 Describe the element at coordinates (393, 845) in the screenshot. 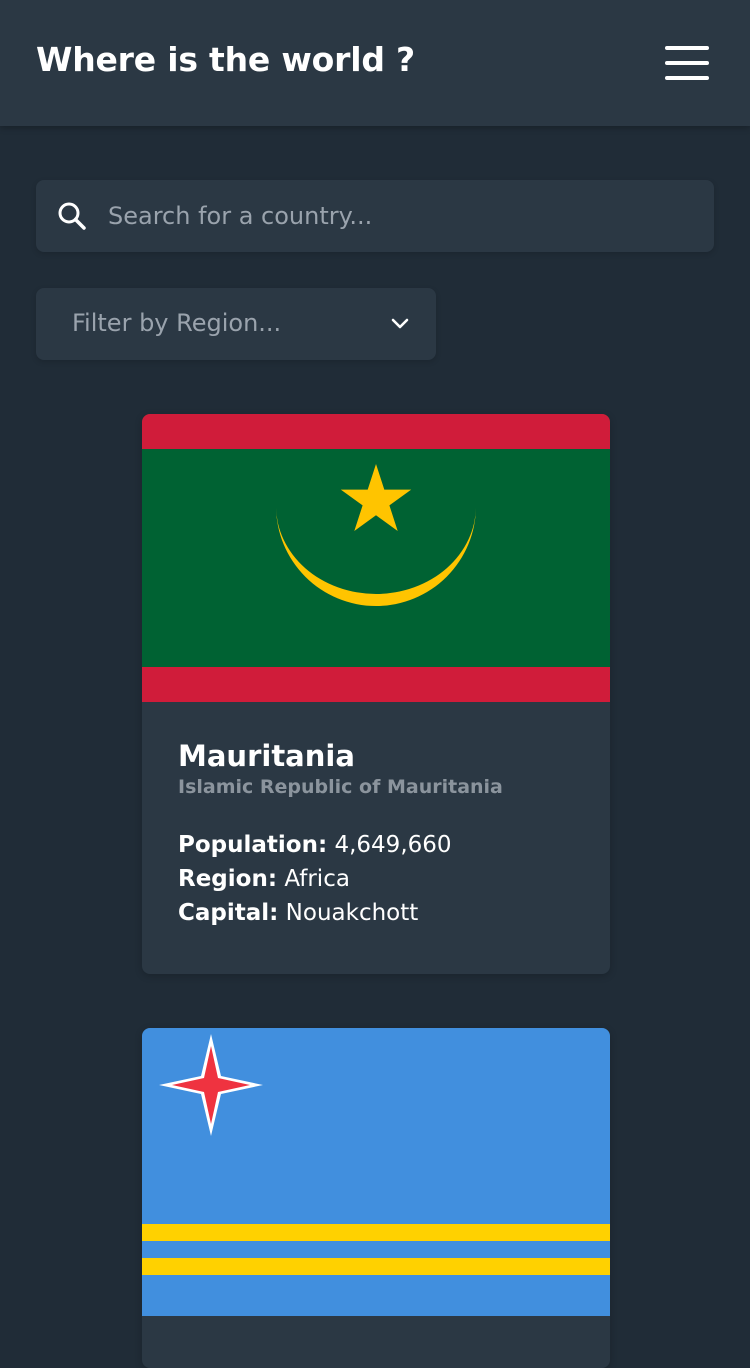

I see `population-value: 4,649,660` at that location.